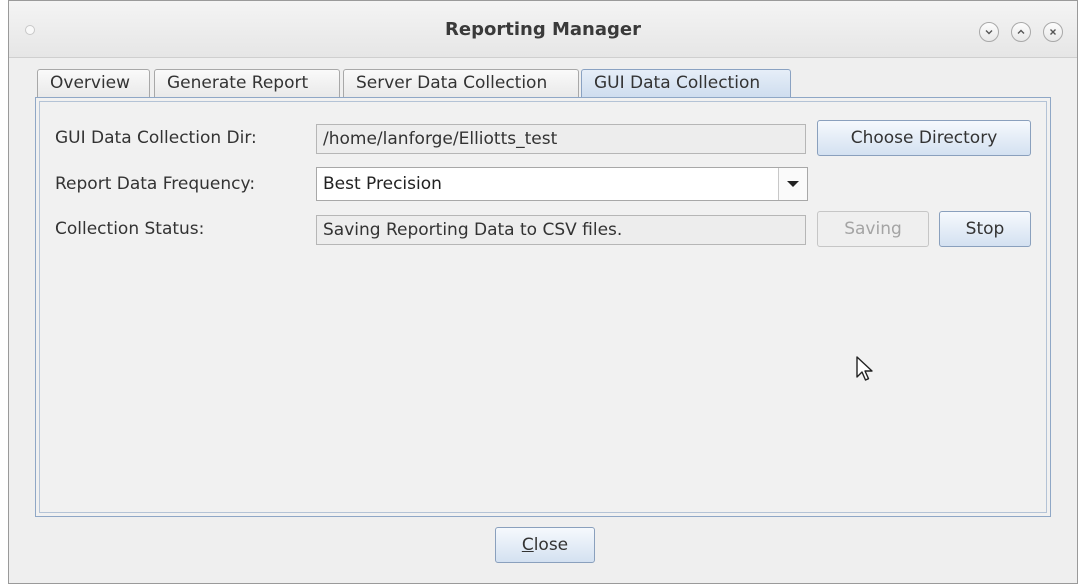  What do you see at coordinates (93, 83) in the screenshot?
I see `tab-overview: Overview` at bounding box center [93, 83].